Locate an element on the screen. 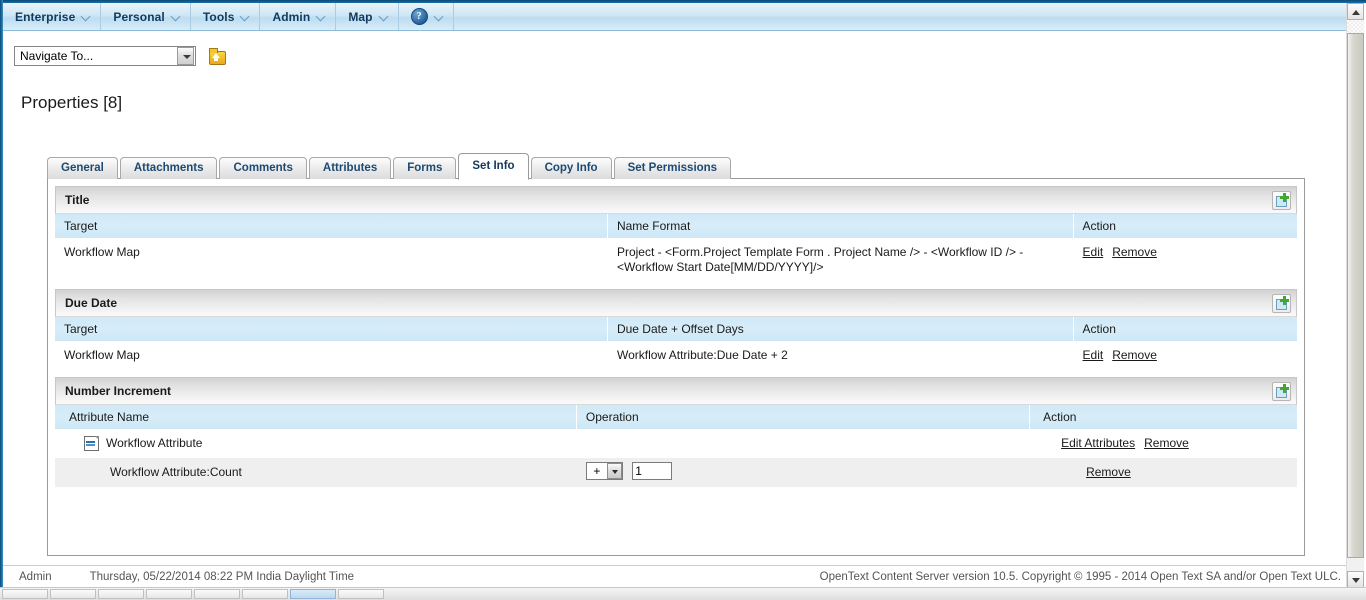 The height and width of the screenshot is (600, 1366). global-menu-bar: Enterprise Personal Tools Admin Map ? is located at coordinates (675, 17).